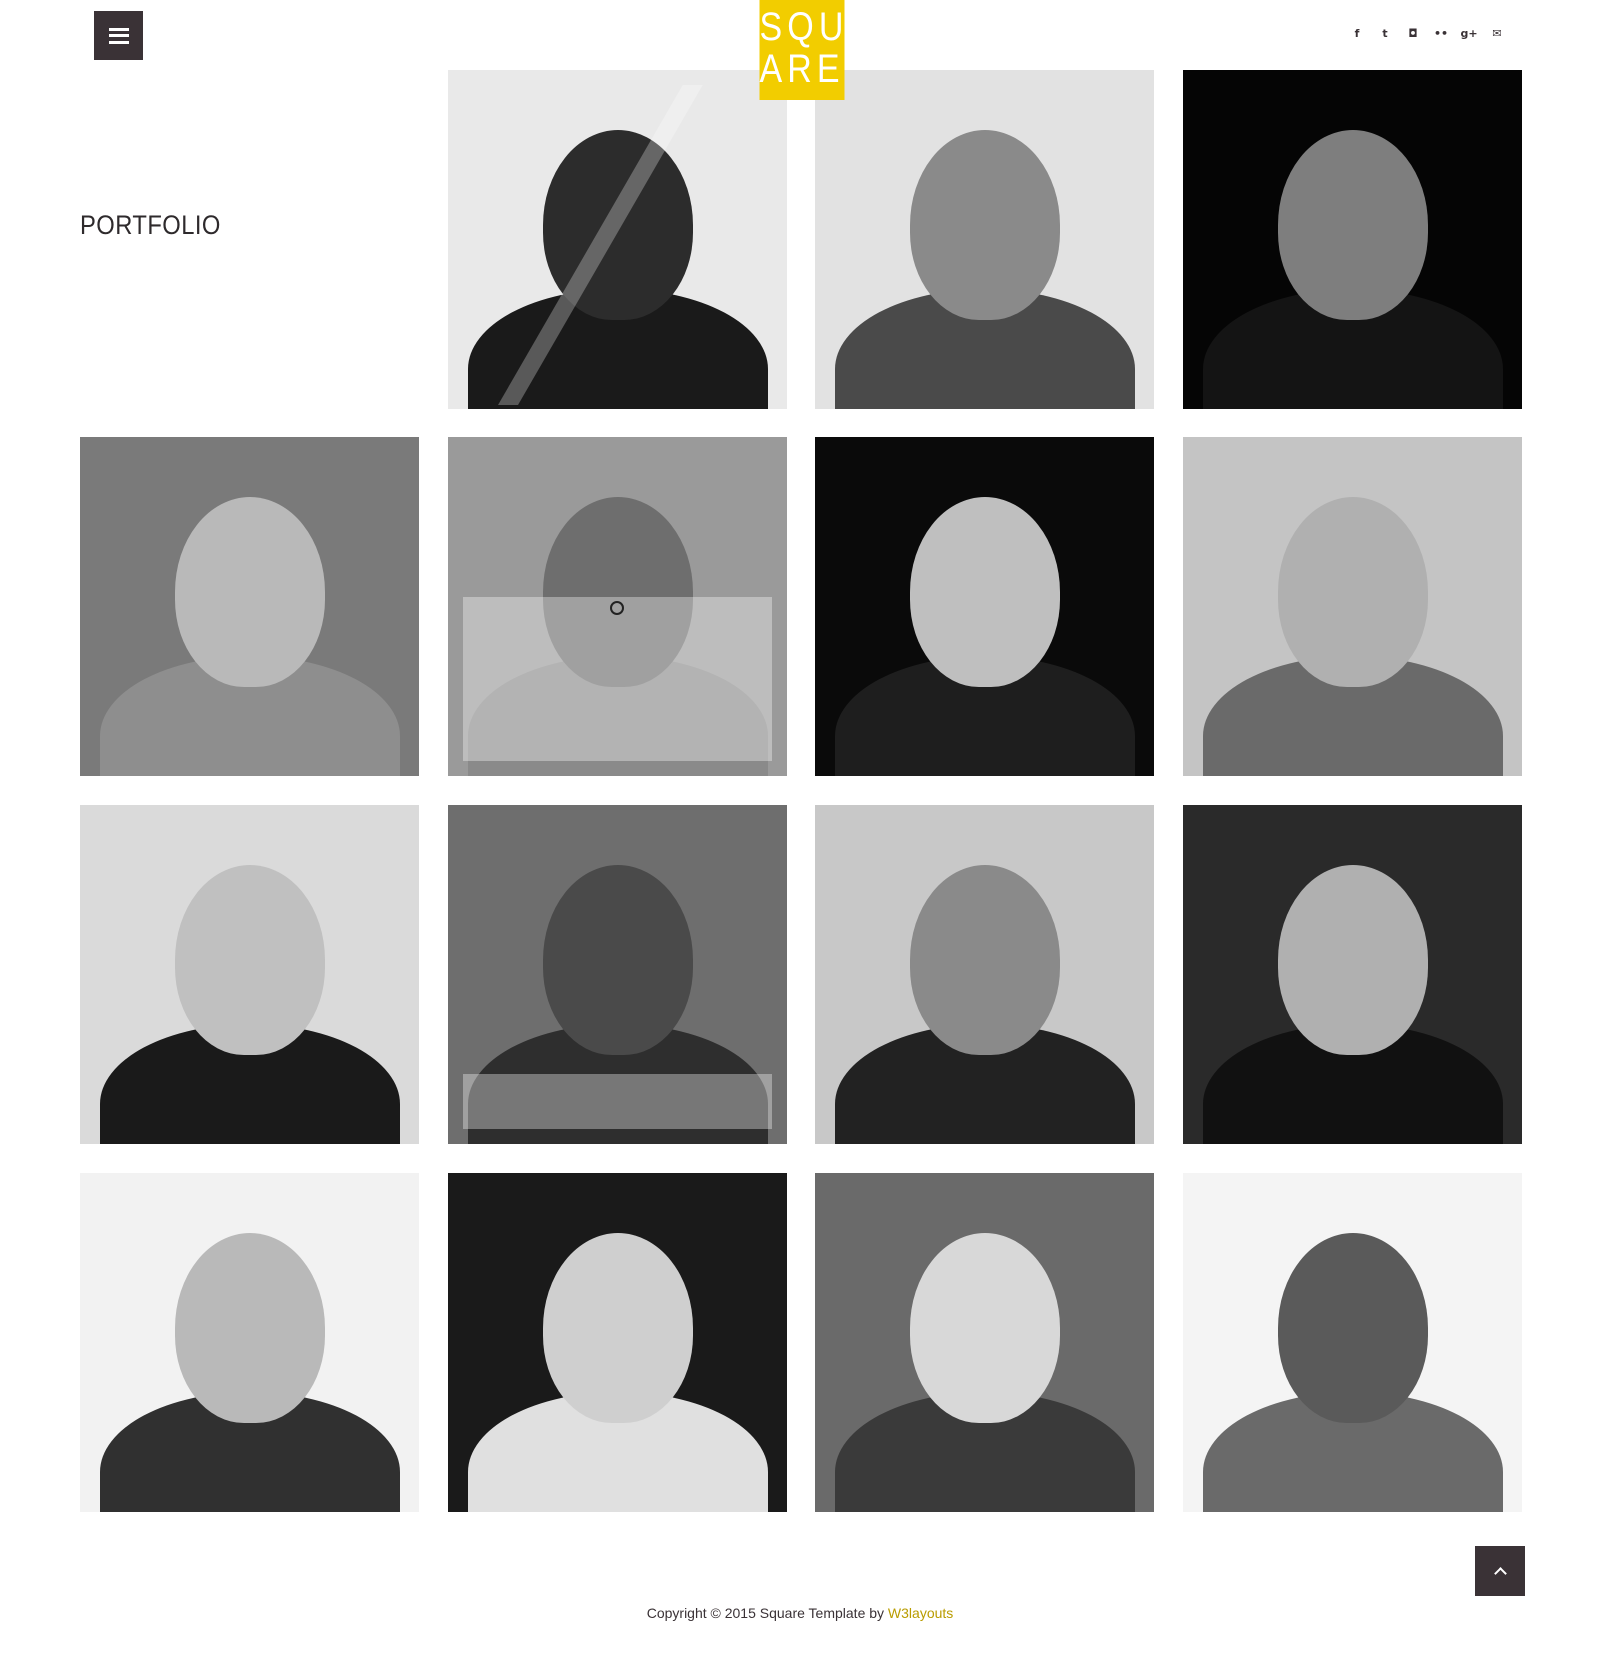 The image size is (1600, 1669). What do you see at coordinates (1385, 33) in the screenshot?
I see `twitter-icon: t` at bounding box center [1385, 33].